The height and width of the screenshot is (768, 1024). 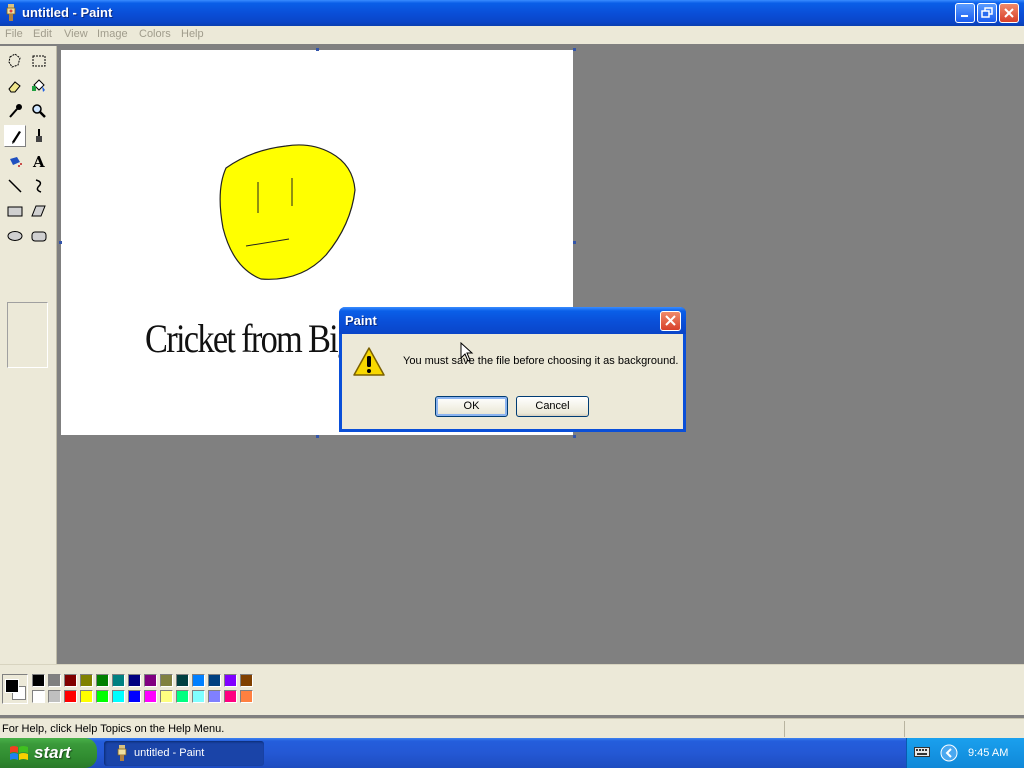 I want to click on polygon-tool, so click(x=39, y=211).